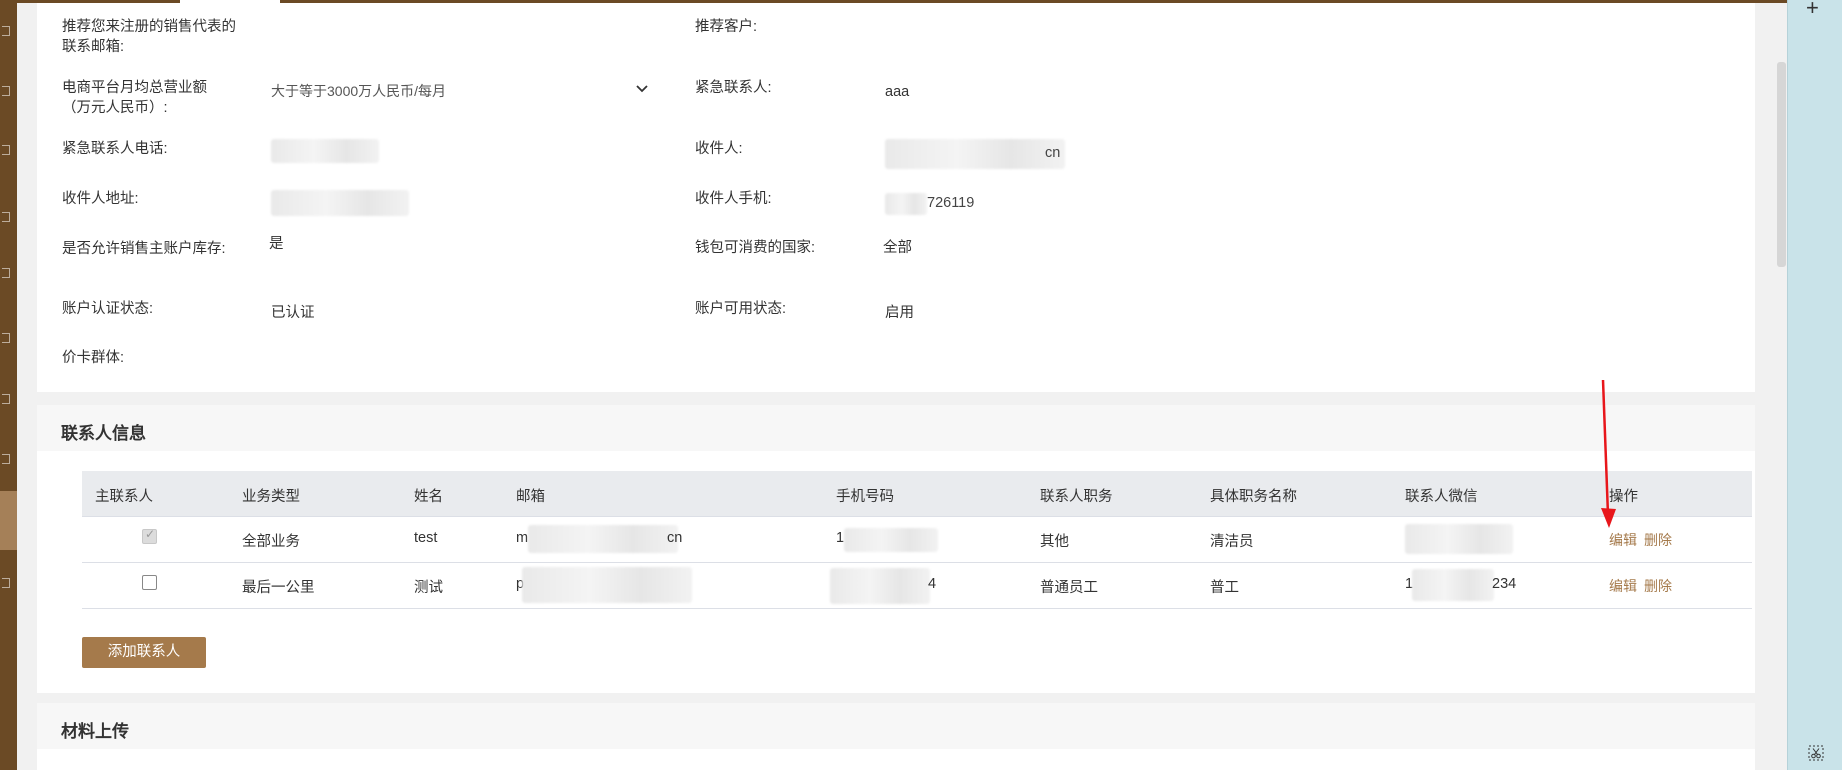  What do you see at coordinates (906, 204) in the screenshot?
I see `recipient-mobile-redacted` at bounding box center [906, 204].